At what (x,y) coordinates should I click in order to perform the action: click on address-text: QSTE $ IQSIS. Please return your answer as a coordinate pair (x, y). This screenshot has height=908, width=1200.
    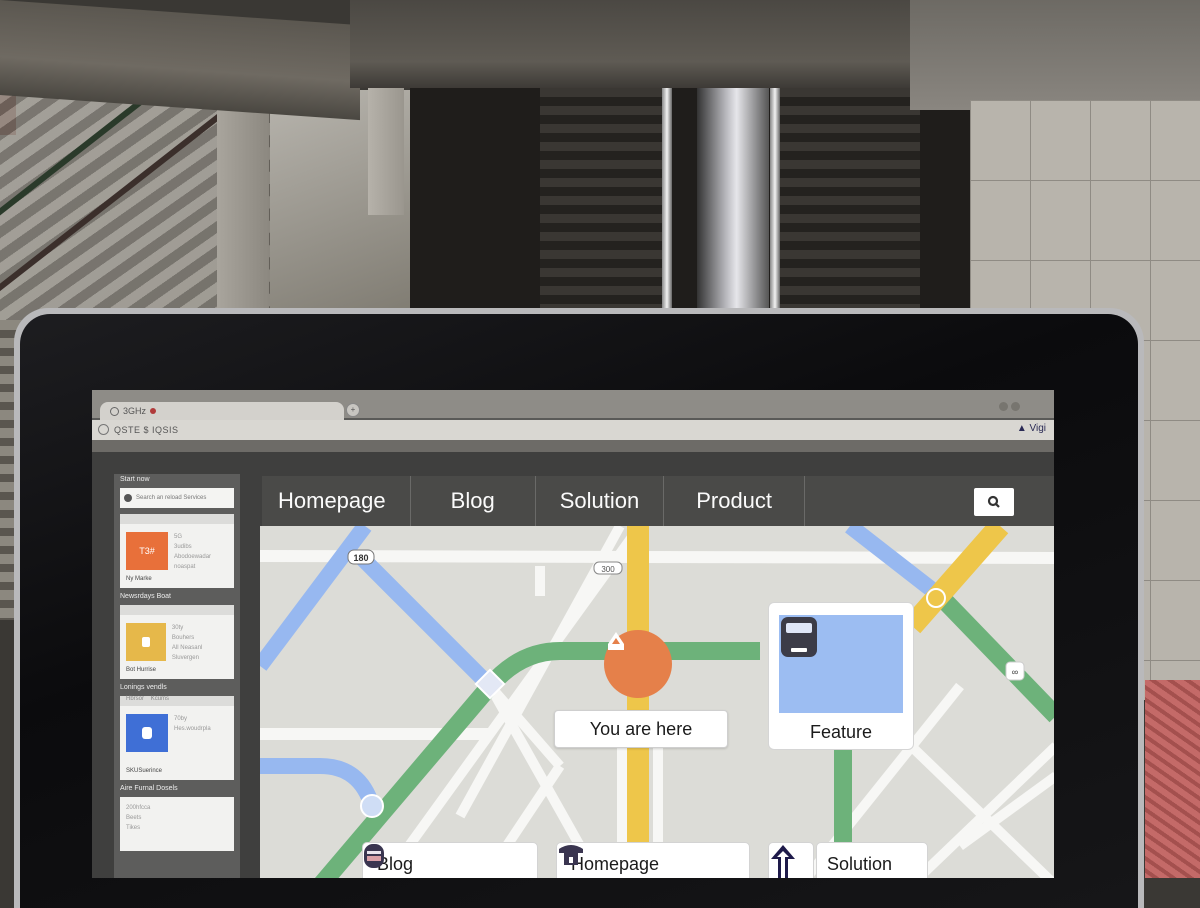
    Looking at the image, I should click on (146, 430).